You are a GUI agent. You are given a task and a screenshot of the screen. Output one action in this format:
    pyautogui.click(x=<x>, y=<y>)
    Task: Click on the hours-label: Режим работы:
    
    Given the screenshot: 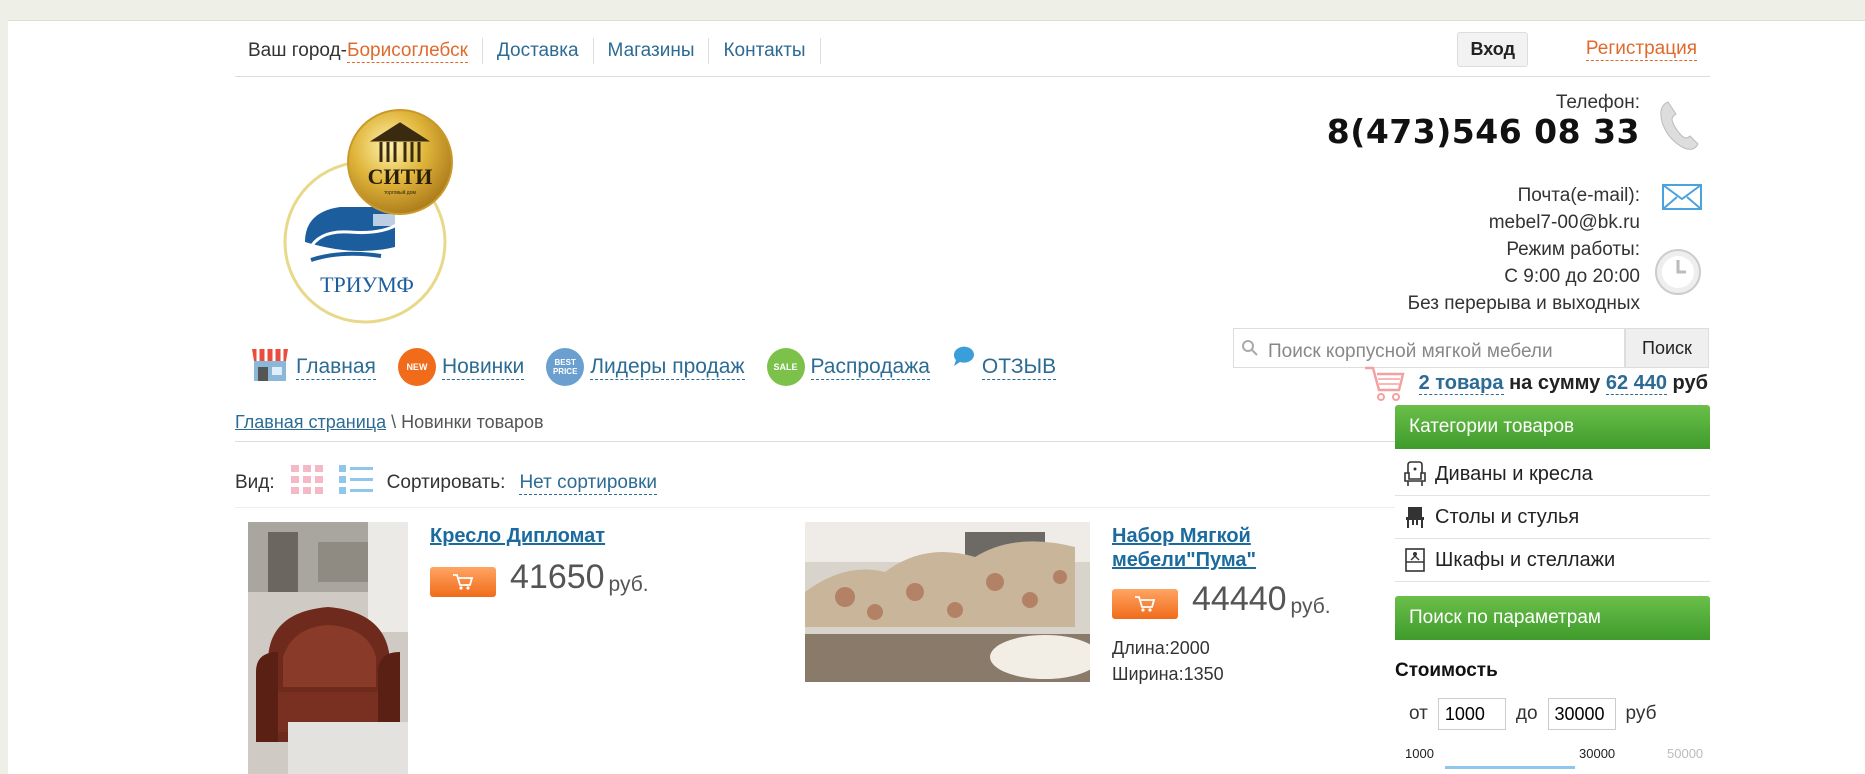 What is the action you would take?
    pyautogui.click(x=1573, y=249)
    